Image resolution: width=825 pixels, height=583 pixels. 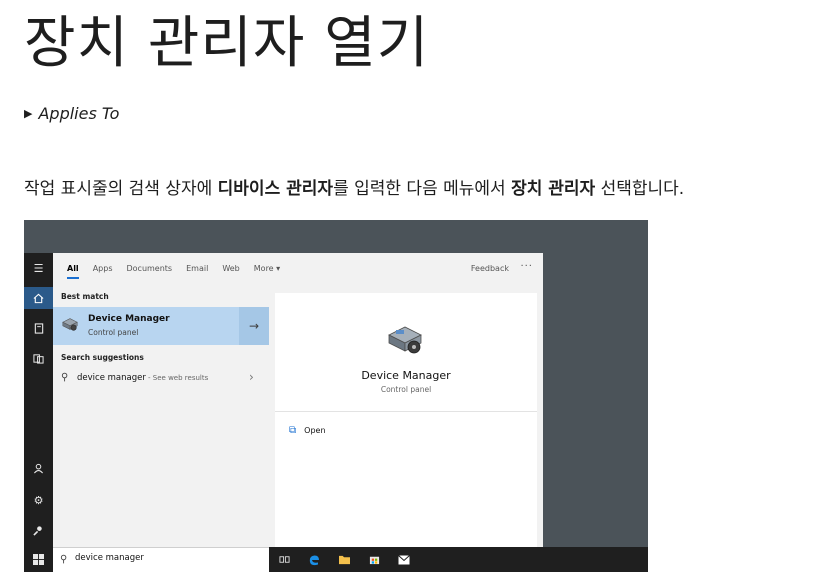 What do you see at coordinates (227, 43) in the screenshot?
I see `page-title: 장치 관리자 열기` at bounding box center [227, 43].